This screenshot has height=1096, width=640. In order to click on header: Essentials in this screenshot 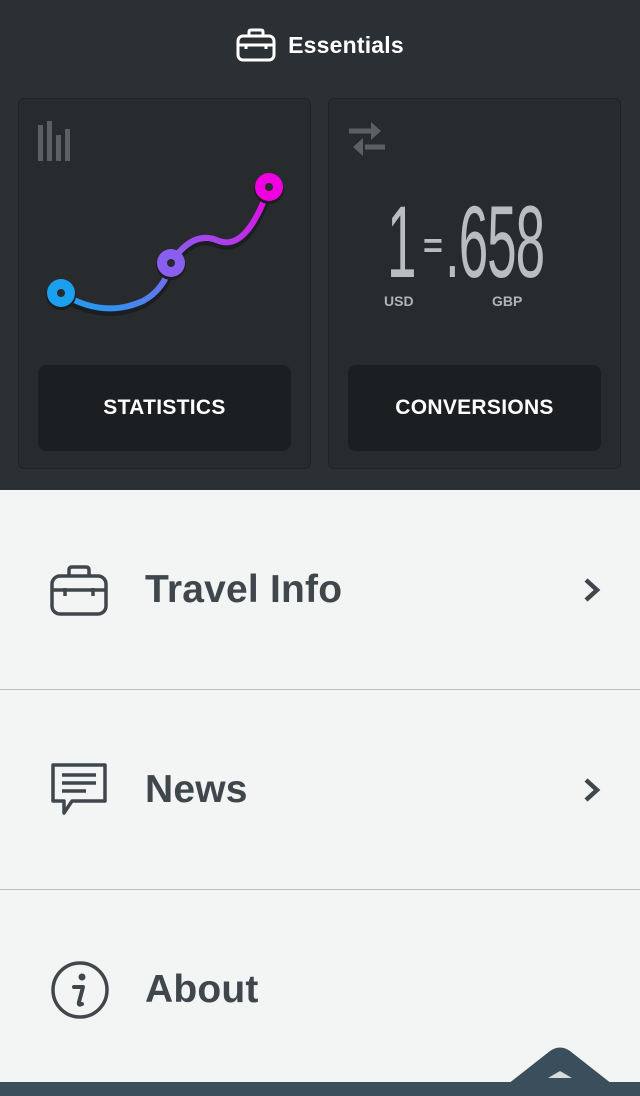, I will do `click(320, 45)`.